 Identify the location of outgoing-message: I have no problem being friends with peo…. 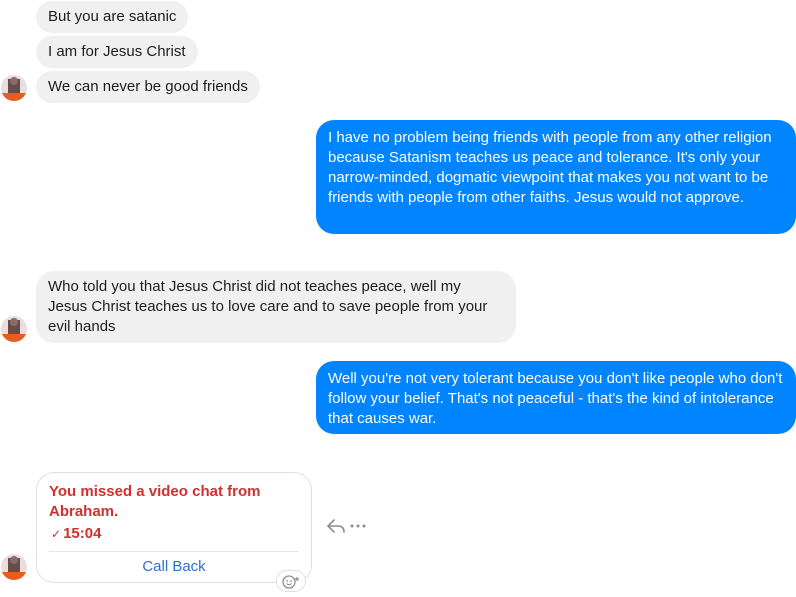
(556, 177).